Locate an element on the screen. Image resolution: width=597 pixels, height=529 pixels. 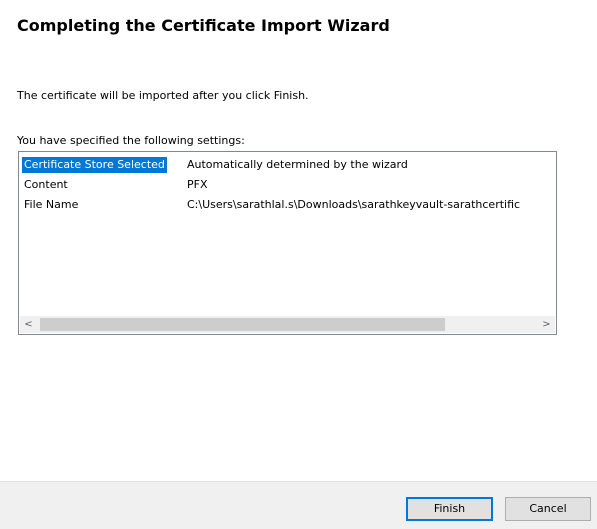
horizontal-scrollbar: < > is located at coordinates (287, 324).